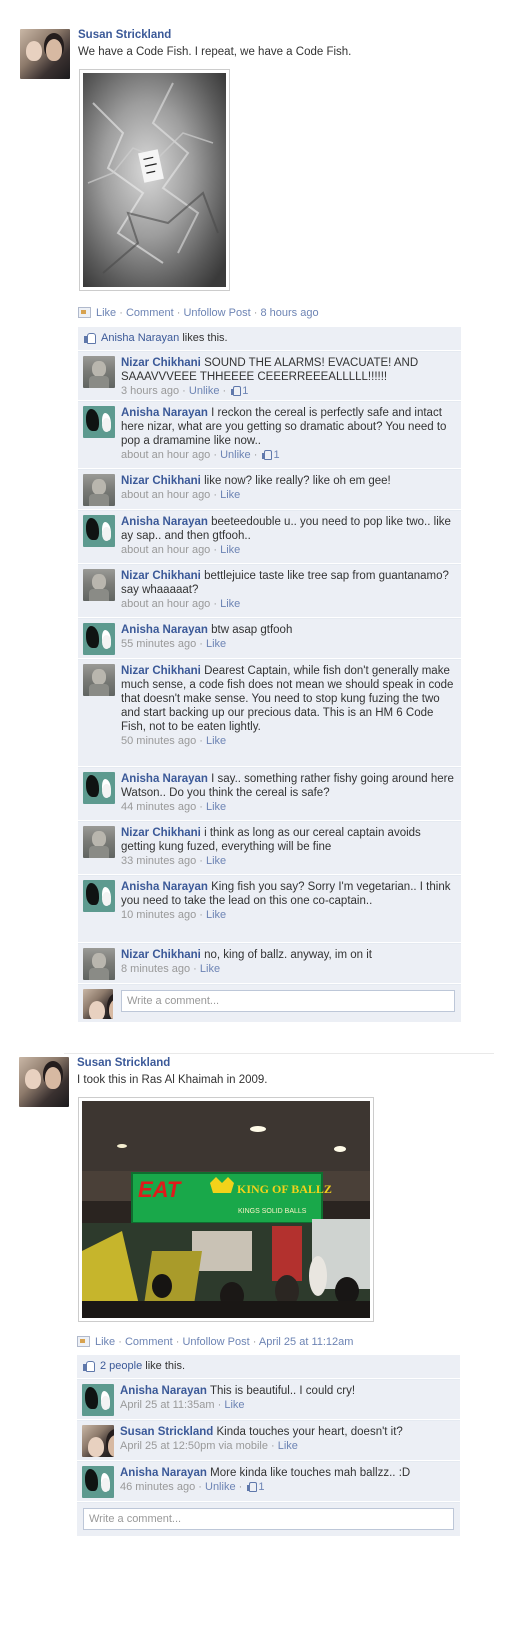  What do you see at coordinates (150, 391) in the screenshot?
I see `comment-time: 3 hours ago` at bounding box center [150, 391].